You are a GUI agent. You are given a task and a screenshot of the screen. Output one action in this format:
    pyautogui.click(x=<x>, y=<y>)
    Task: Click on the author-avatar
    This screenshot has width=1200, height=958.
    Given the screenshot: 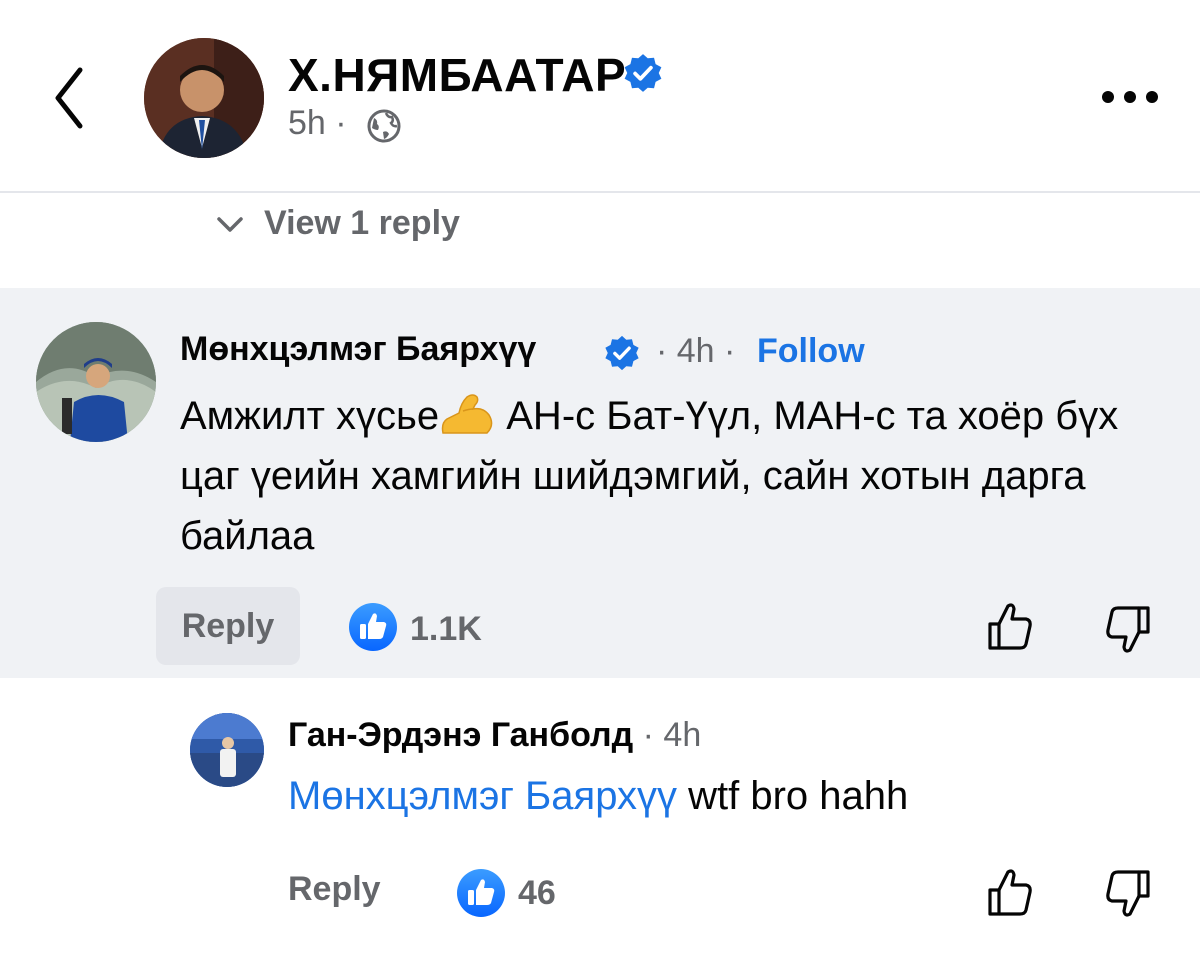 What is the action you would take?
    pyautogui.click(x=204, y=98)
    